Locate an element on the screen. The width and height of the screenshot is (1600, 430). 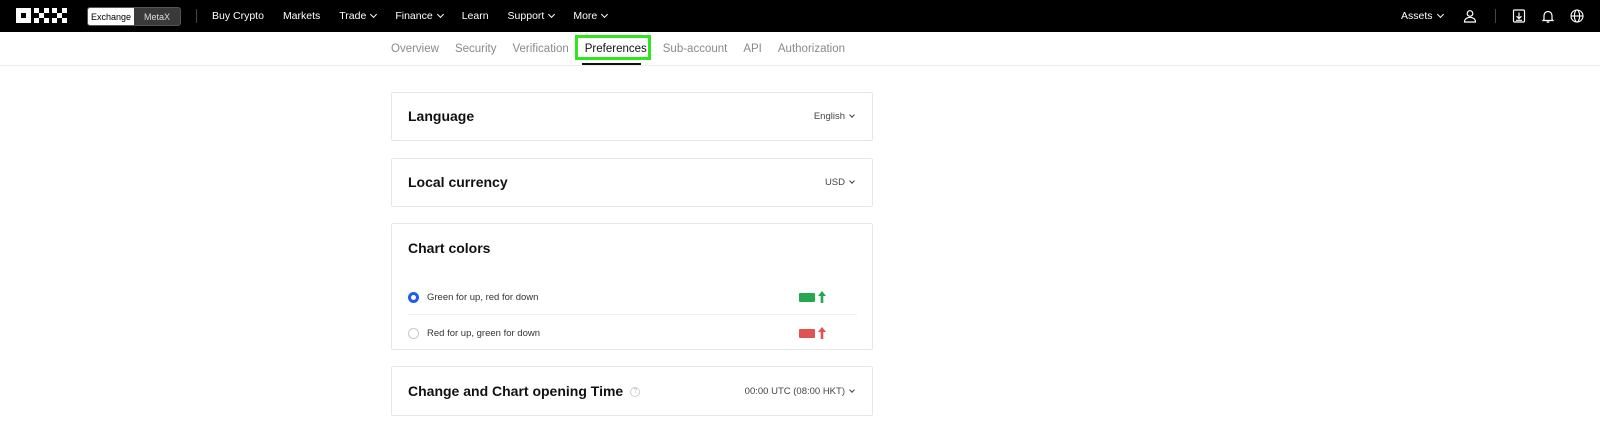
nav-support: Support is located at coordinates (532, 16).